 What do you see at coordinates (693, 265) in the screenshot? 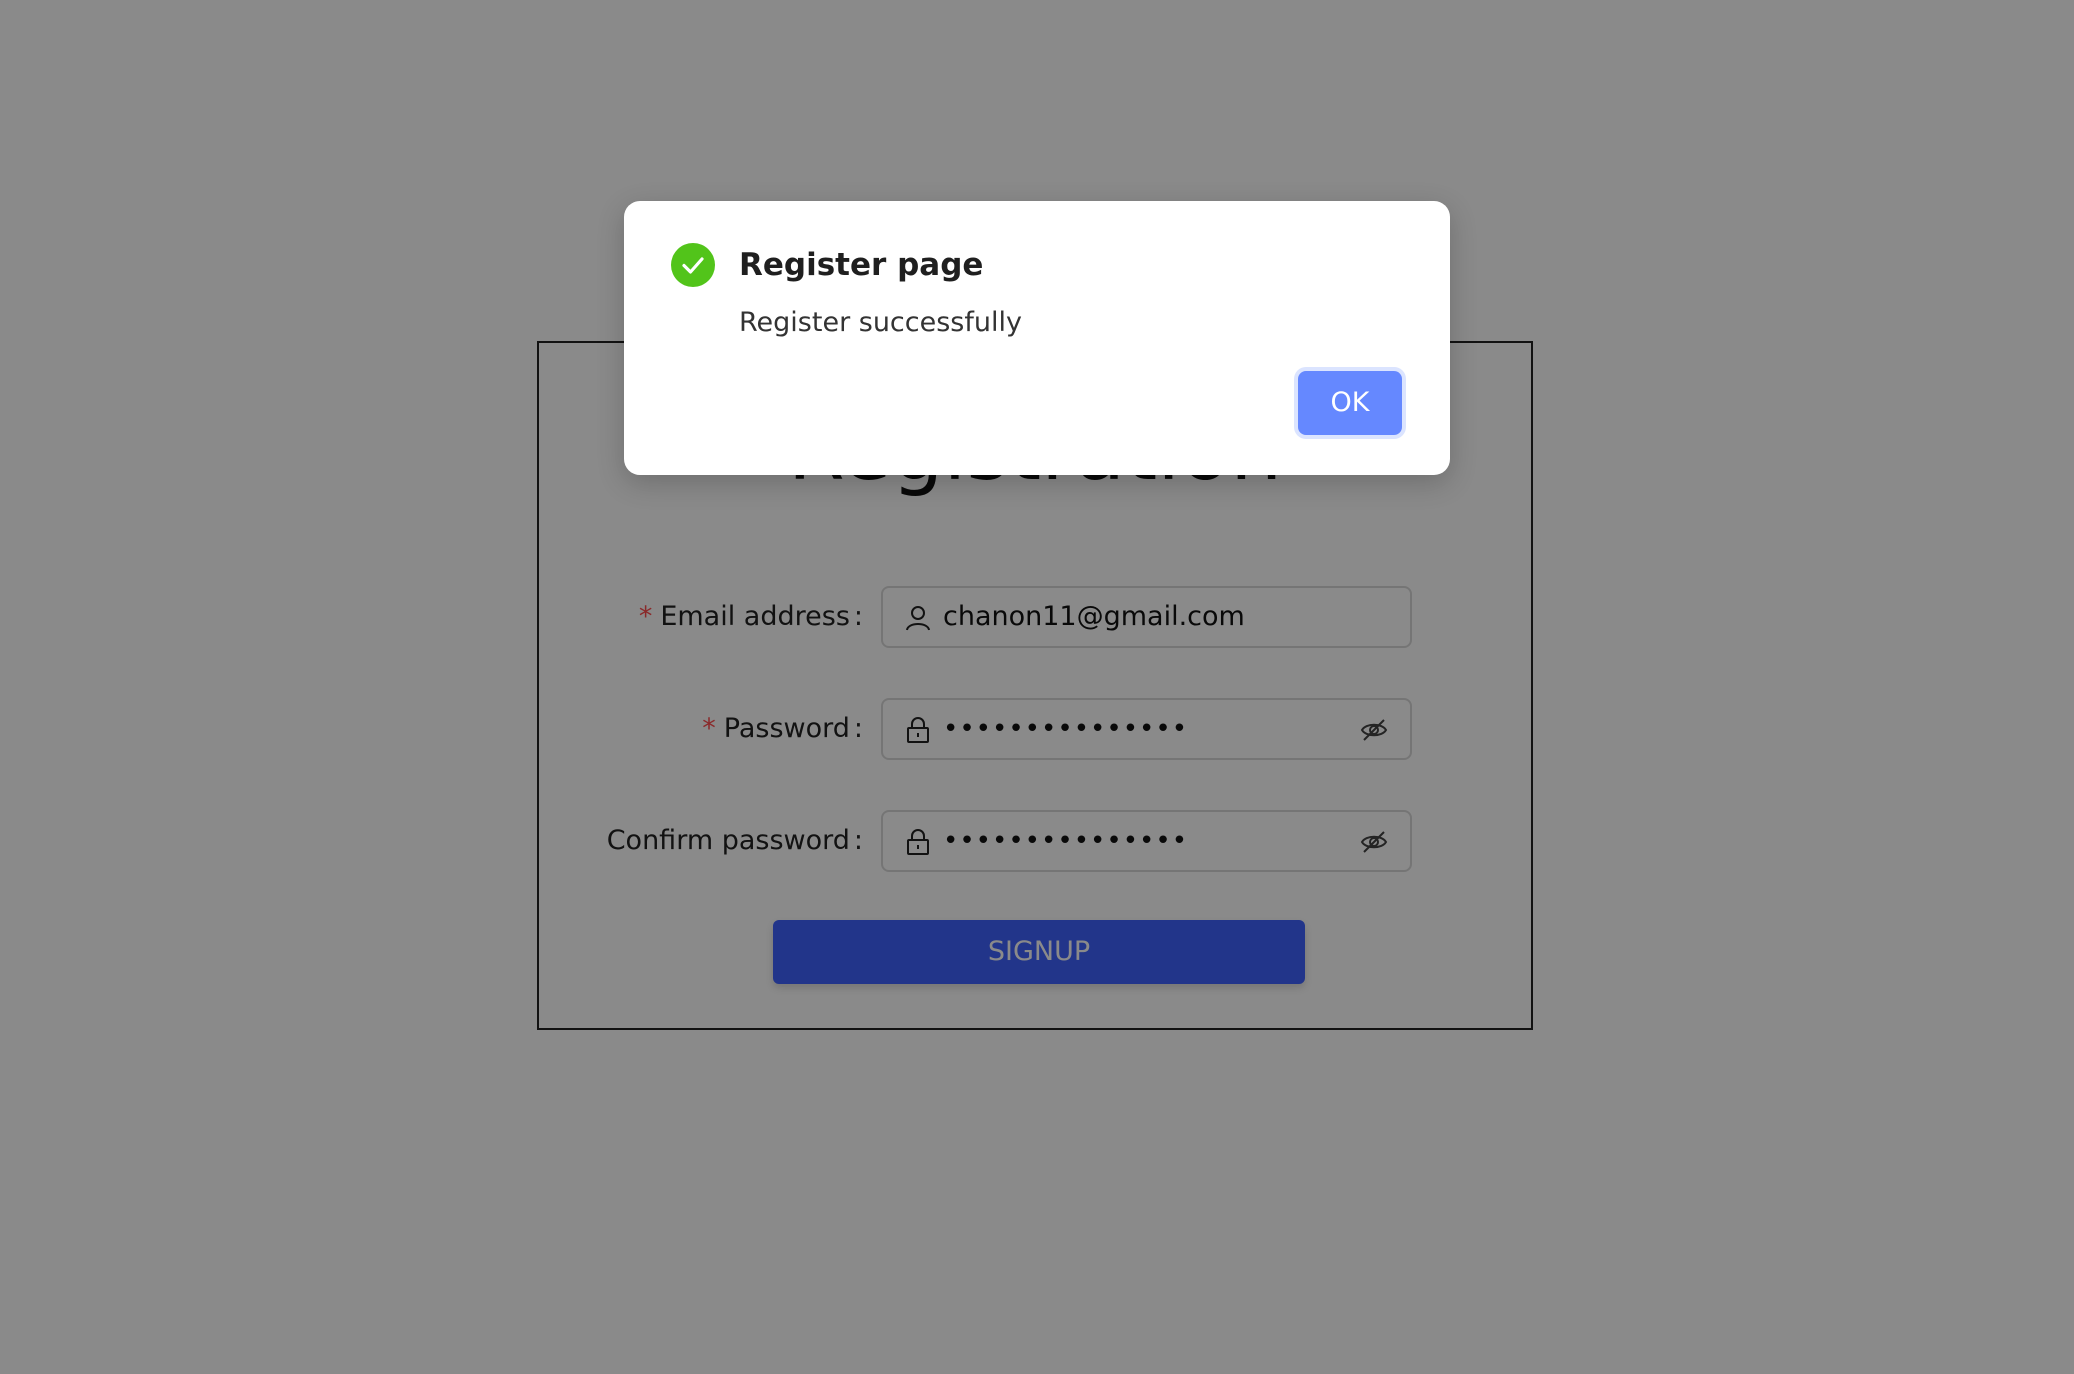
I see `check-circle-icon` at bounding box center [693, 265].